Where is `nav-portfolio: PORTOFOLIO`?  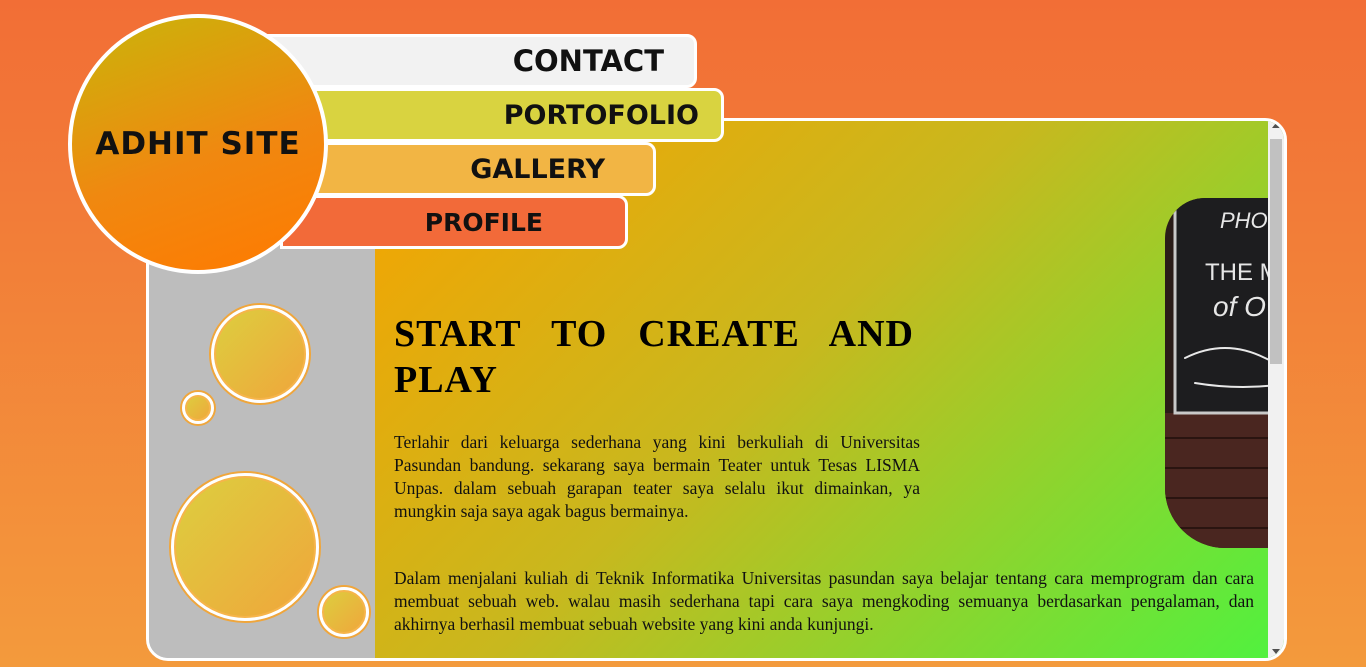 nav-portfolio: PORTOFOLIO is located at coordinates (507, 115).